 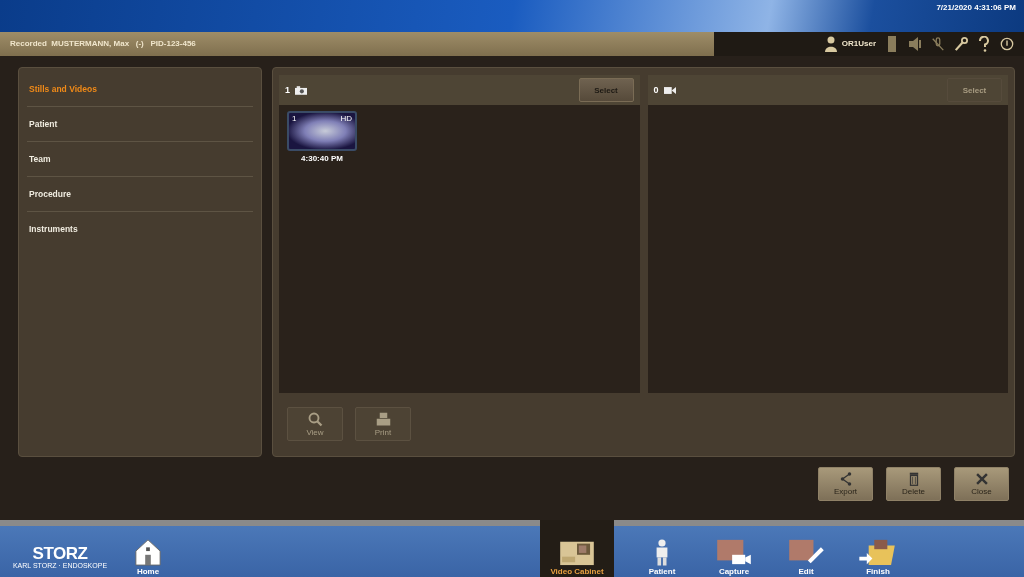 I want to click on nav-tab: Video Cabinet, so click(x=577, y=548).